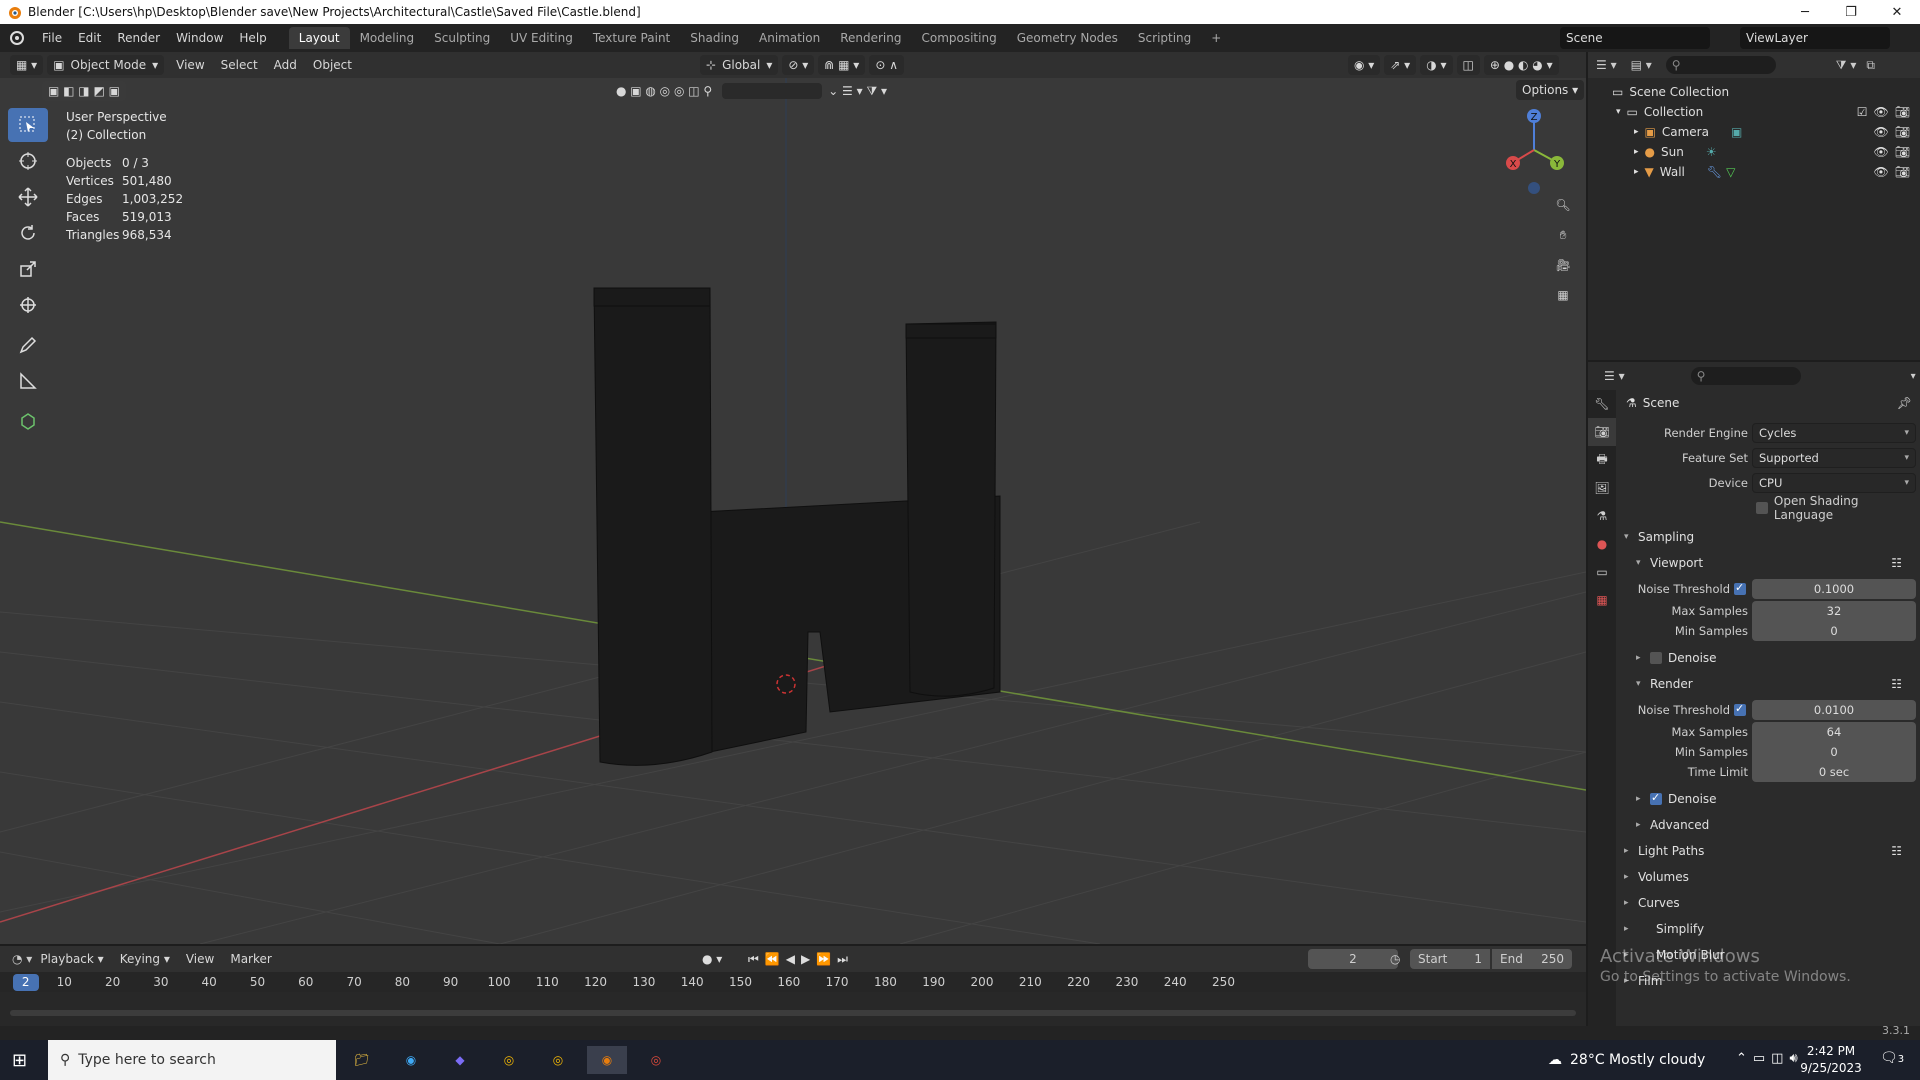 Image resolution: width=1920 pixels, height=1080 pixels. Describe the element at coordinates (1768, 929) in the screenshot. I see `simplify-panel-header: ▸ Simplify` at that location.